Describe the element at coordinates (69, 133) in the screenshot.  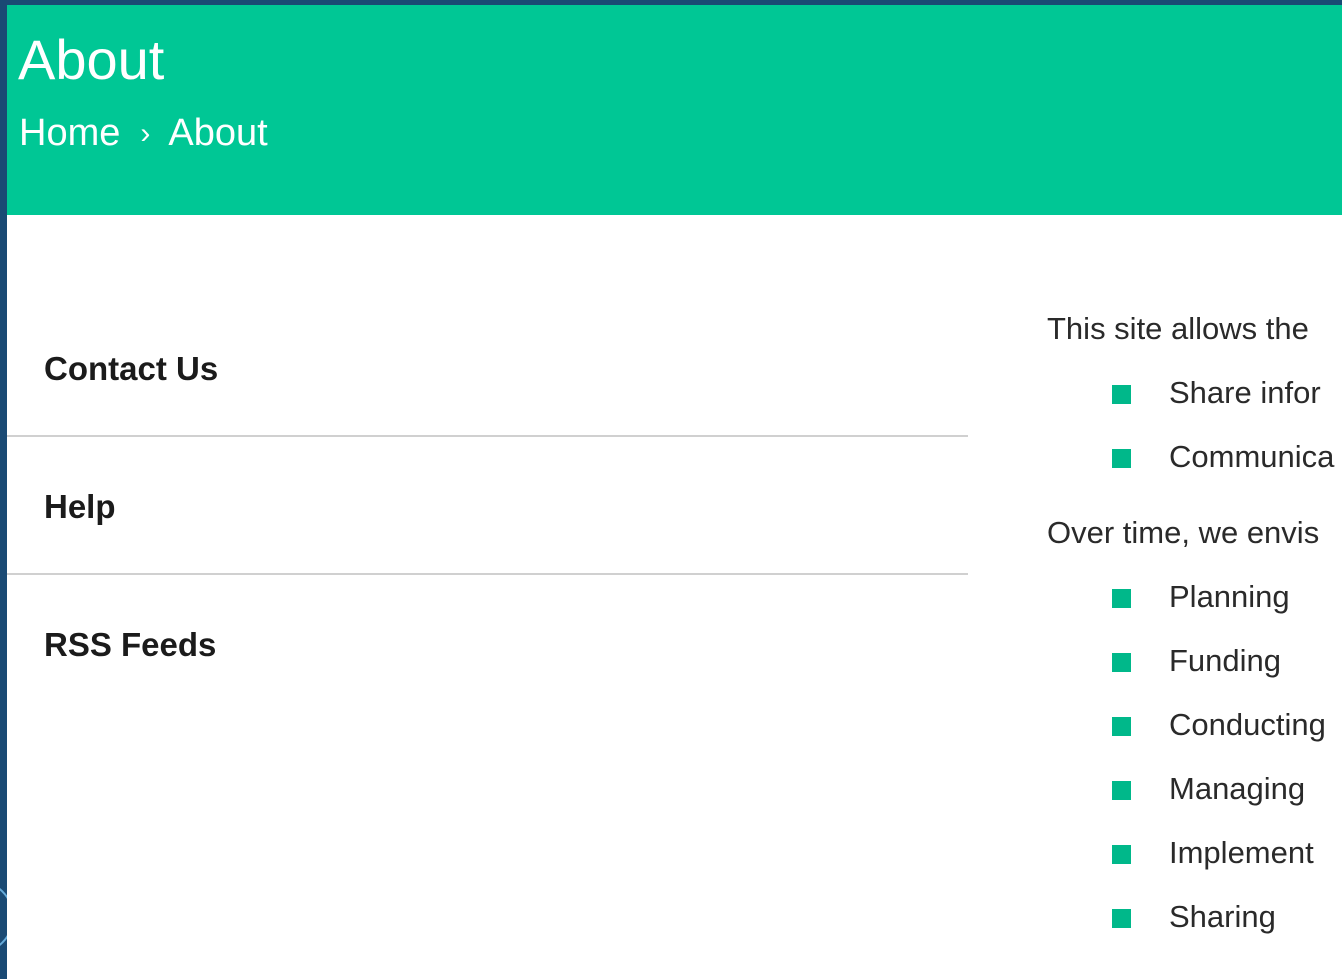
I see `breadcrumb-home-link: Home` at that location.